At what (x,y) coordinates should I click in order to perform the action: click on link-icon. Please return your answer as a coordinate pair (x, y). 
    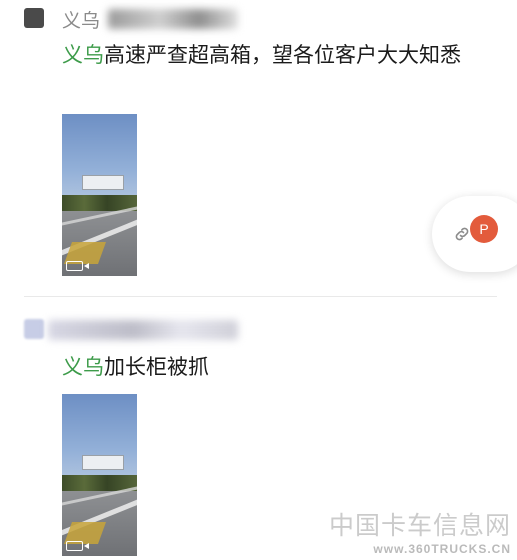
    Looking at the image, I should click on (462, 234).